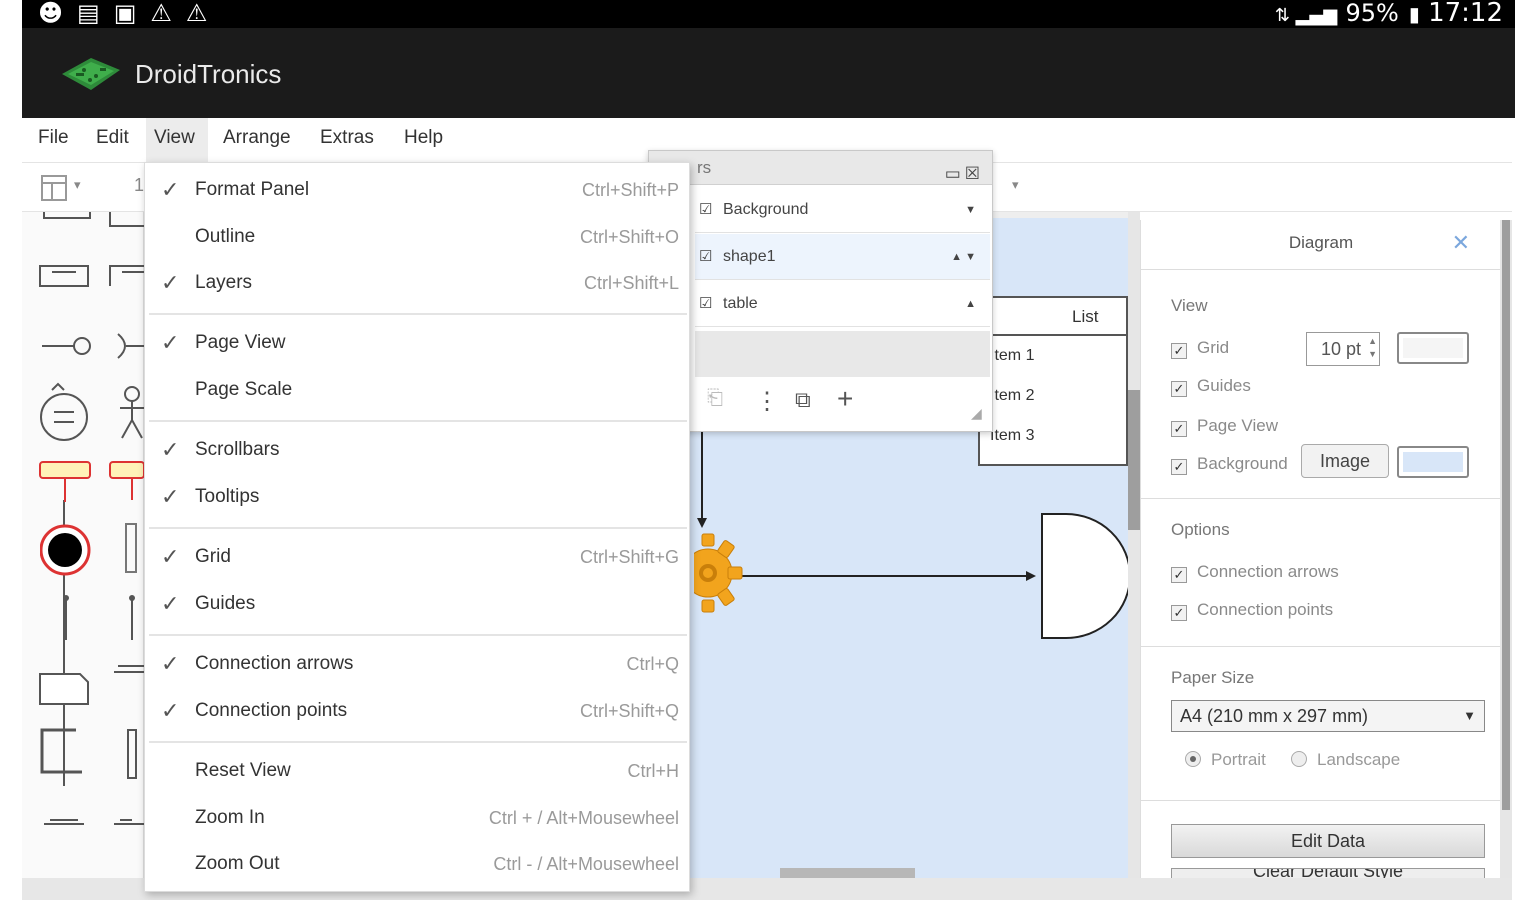 This screenshot has width=1536, height=900. What do you see at coordinates (423, 140) in the screenshot?
I see `menu-help: Help` at bounding box center [423, 140].